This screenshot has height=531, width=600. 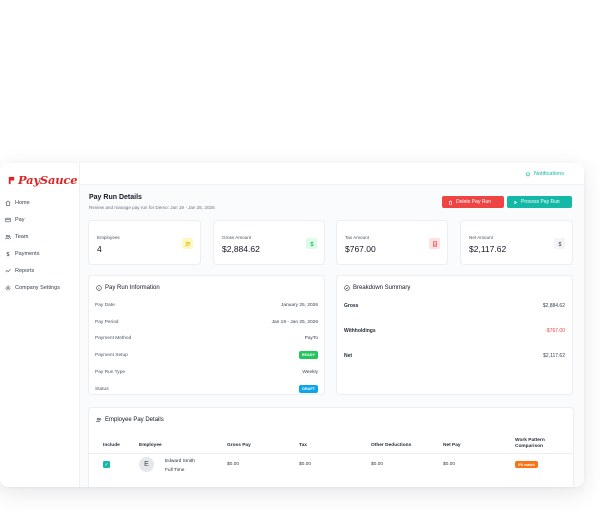 What do you see at coordinates (554, 356) in the screenshot?
I see `breakdown-value: $2,117.62` at bounding box center [554, 356].